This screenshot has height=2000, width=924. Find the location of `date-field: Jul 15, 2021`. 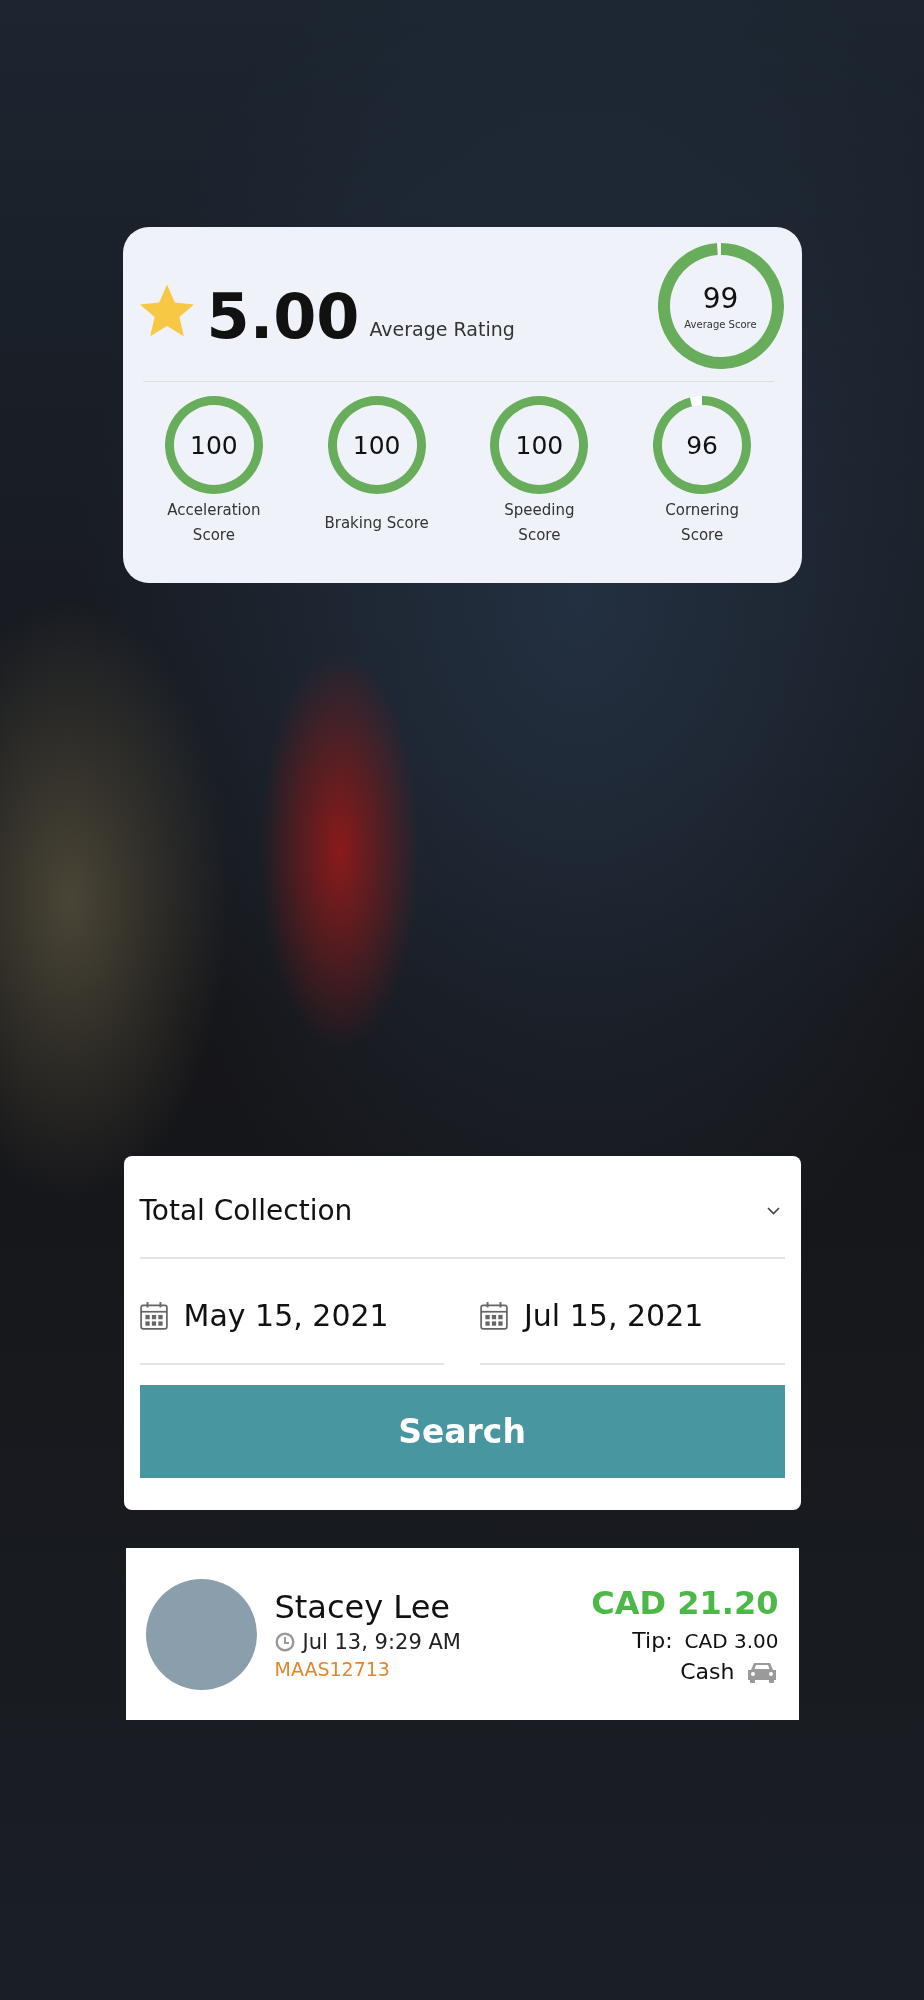

date-field: Jul 15, 2021 is located at coordinates (632, 1312).